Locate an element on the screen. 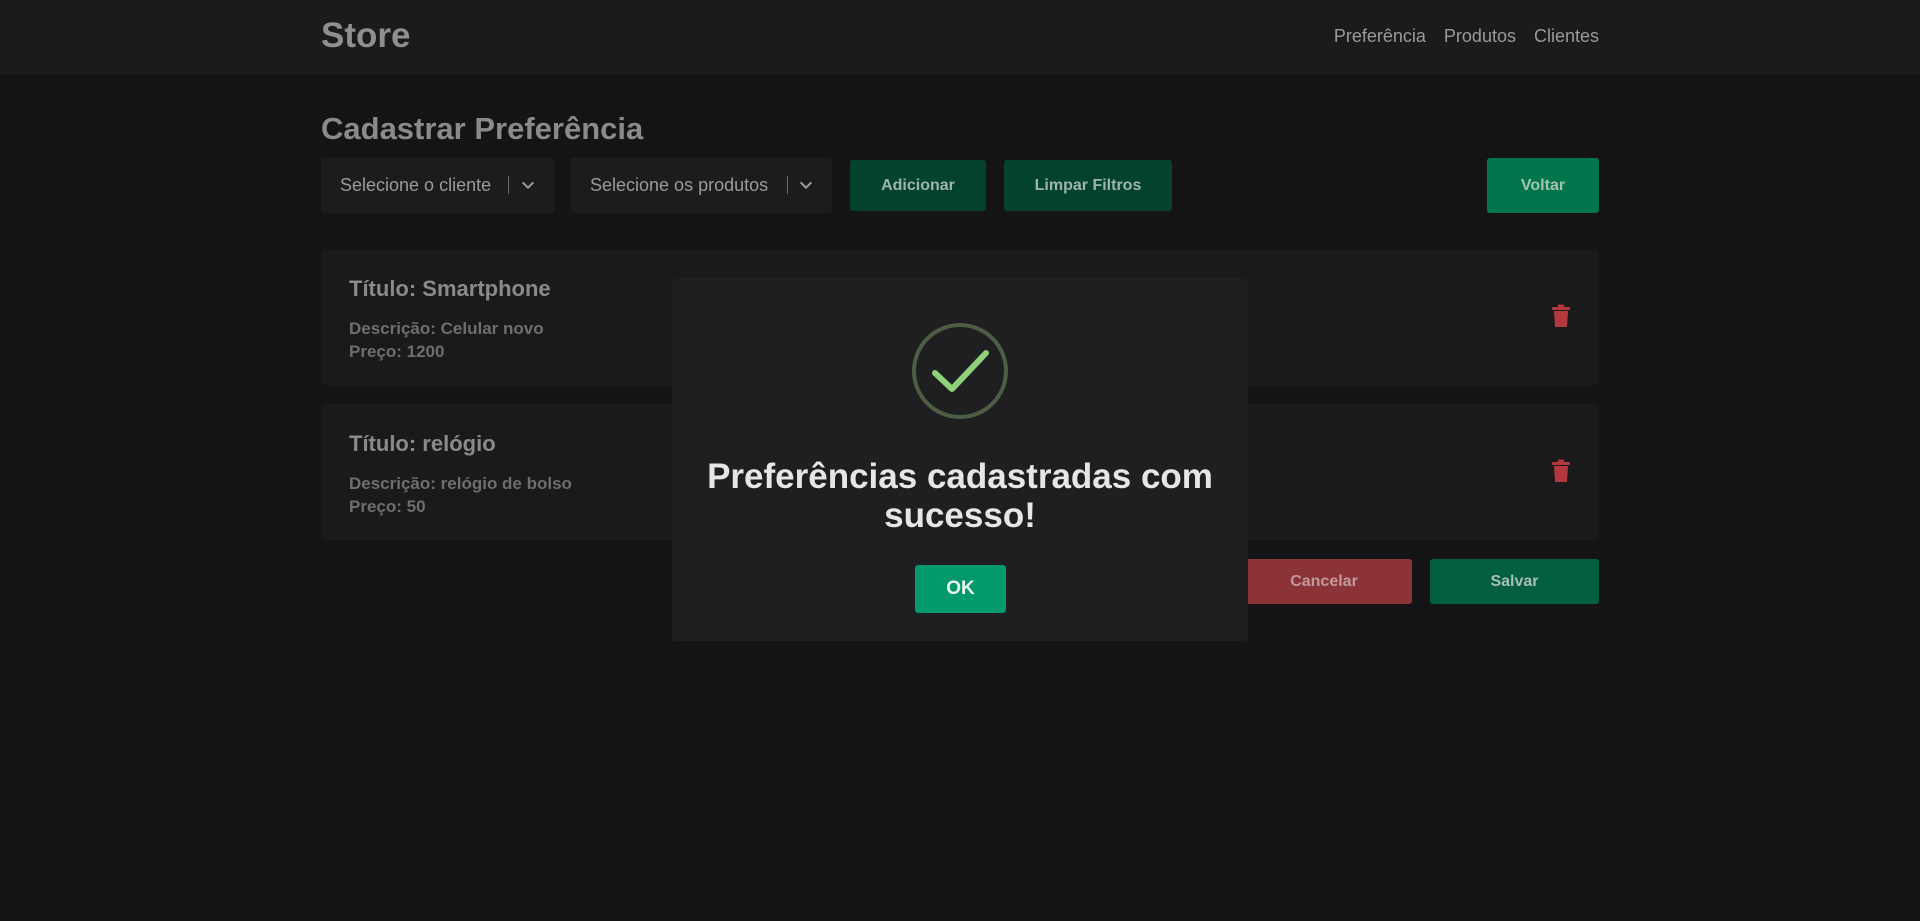 This screenshot has height=921, width=1920. add-button: Adicionar is located at coordinates (918, 185).